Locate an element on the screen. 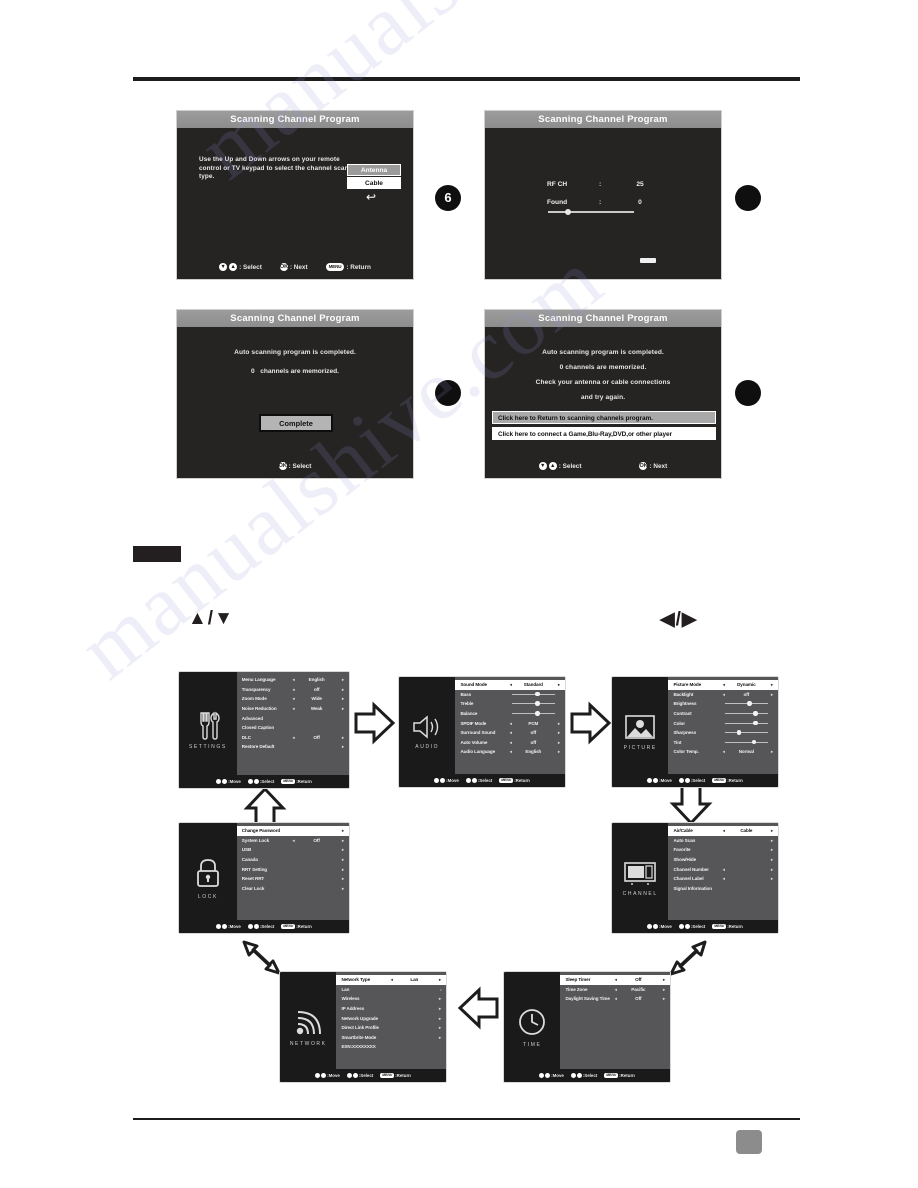 The height and width of the screenshot is (1188, 918). menu-row: Color is located at coordinates (723, 723).